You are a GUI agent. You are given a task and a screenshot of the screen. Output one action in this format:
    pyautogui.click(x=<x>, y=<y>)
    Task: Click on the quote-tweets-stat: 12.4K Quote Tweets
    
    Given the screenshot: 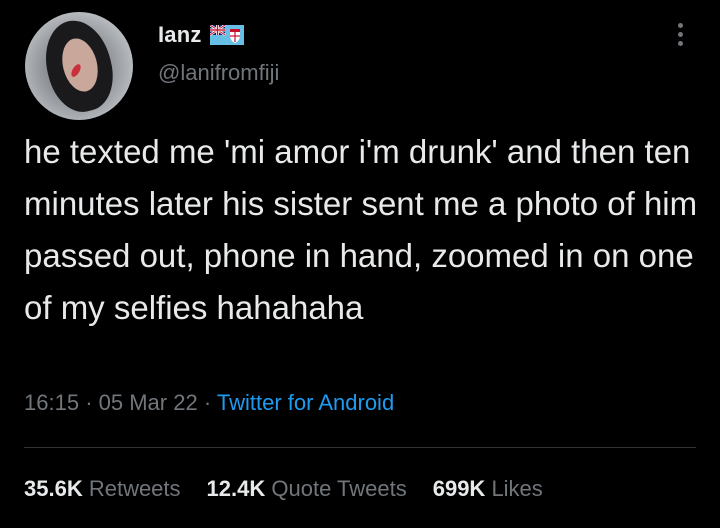 What is the action you would take?
    pyautogui.click(x=307, y=489)
    